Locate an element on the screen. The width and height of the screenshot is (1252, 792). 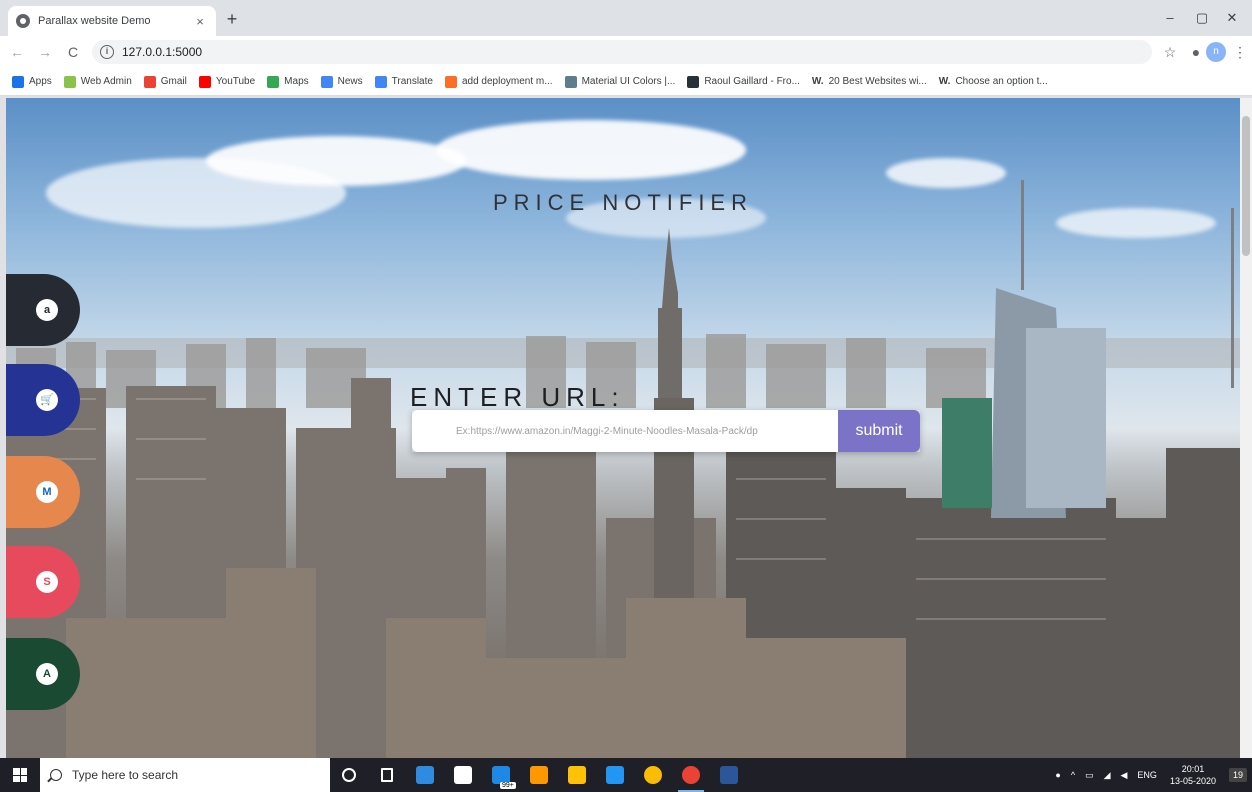
vscode-icon is located at coordinates (615, 775).